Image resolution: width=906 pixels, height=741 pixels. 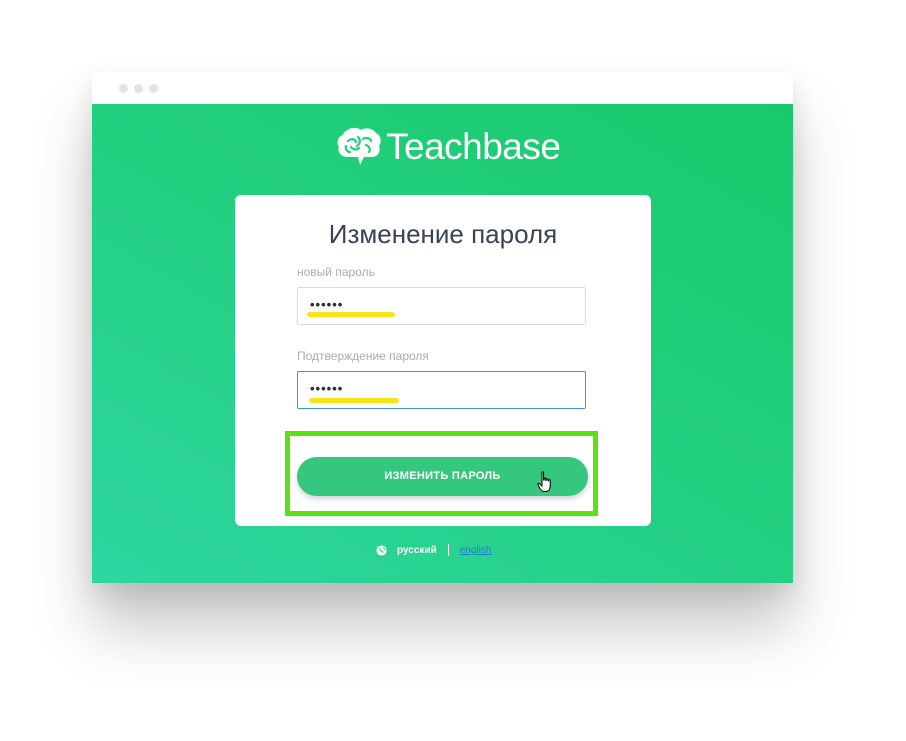 What do you see at coordinates (442, 88) in the screenshot?
I see `window-titlebar` at bounding box center [442, 88].